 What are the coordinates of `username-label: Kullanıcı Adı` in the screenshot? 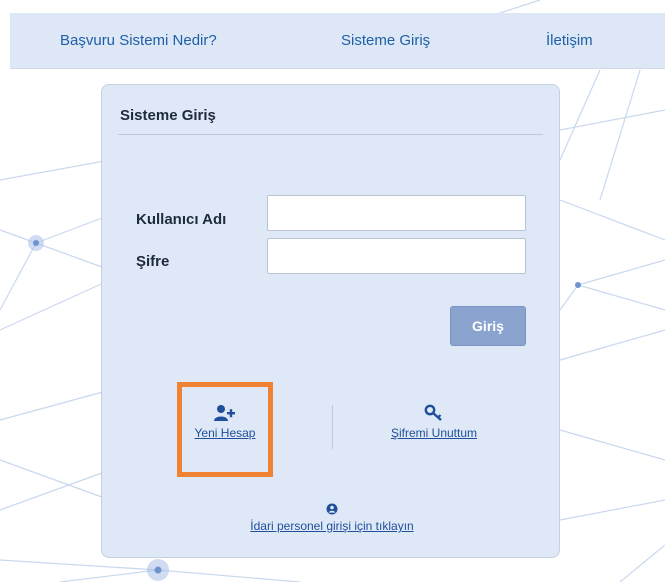 It's located at (181, 219).